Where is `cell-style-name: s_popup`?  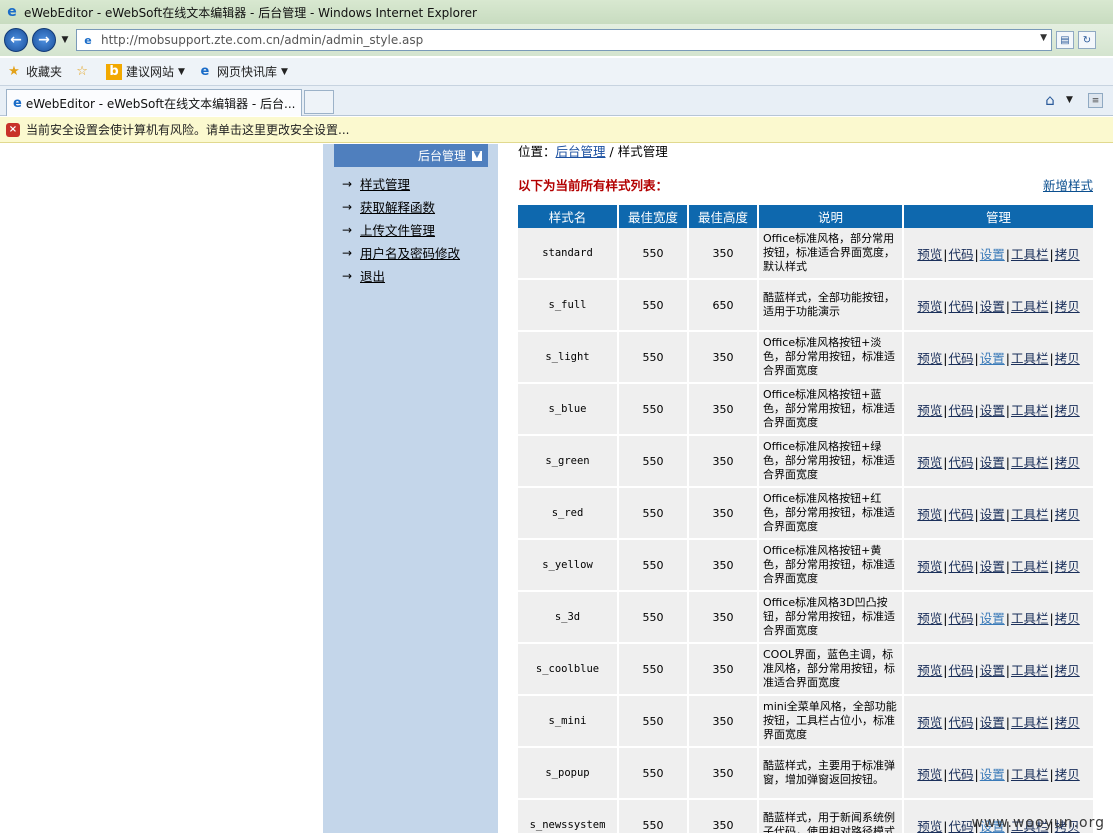 cell-style-name: s_popup is located at coordinates (568, 774).